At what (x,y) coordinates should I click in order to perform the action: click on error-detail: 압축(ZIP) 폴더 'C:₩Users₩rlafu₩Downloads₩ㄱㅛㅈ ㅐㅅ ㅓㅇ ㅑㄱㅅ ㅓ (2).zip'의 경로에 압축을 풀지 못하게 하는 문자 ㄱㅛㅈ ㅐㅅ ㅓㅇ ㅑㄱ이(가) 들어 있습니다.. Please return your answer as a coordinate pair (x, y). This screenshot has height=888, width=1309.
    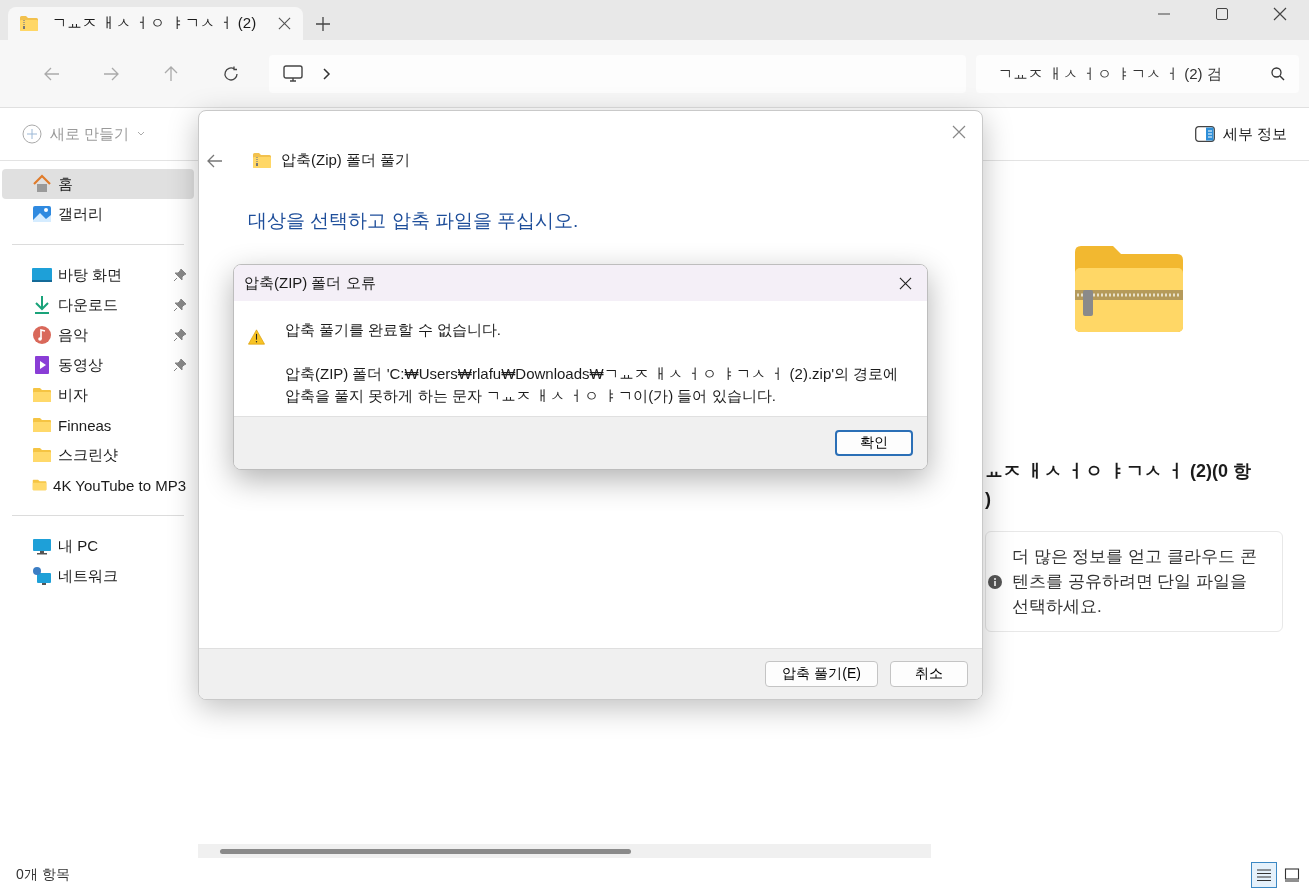
    Looking at the image, I should click on (592, 385).